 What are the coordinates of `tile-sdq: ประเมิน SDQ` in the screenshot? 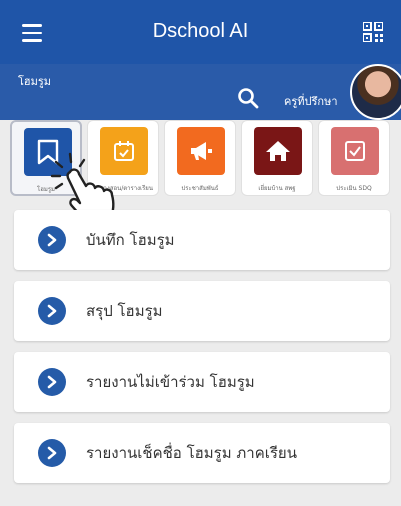 It's located at (354, 158).